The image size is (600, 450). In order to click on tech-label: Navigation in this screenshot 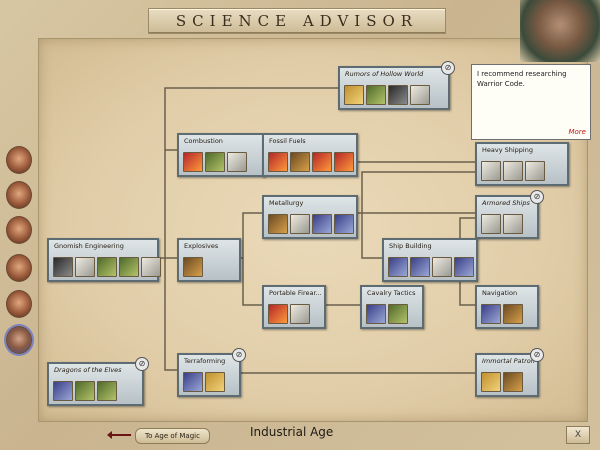, I will do `click(500, 293)`.